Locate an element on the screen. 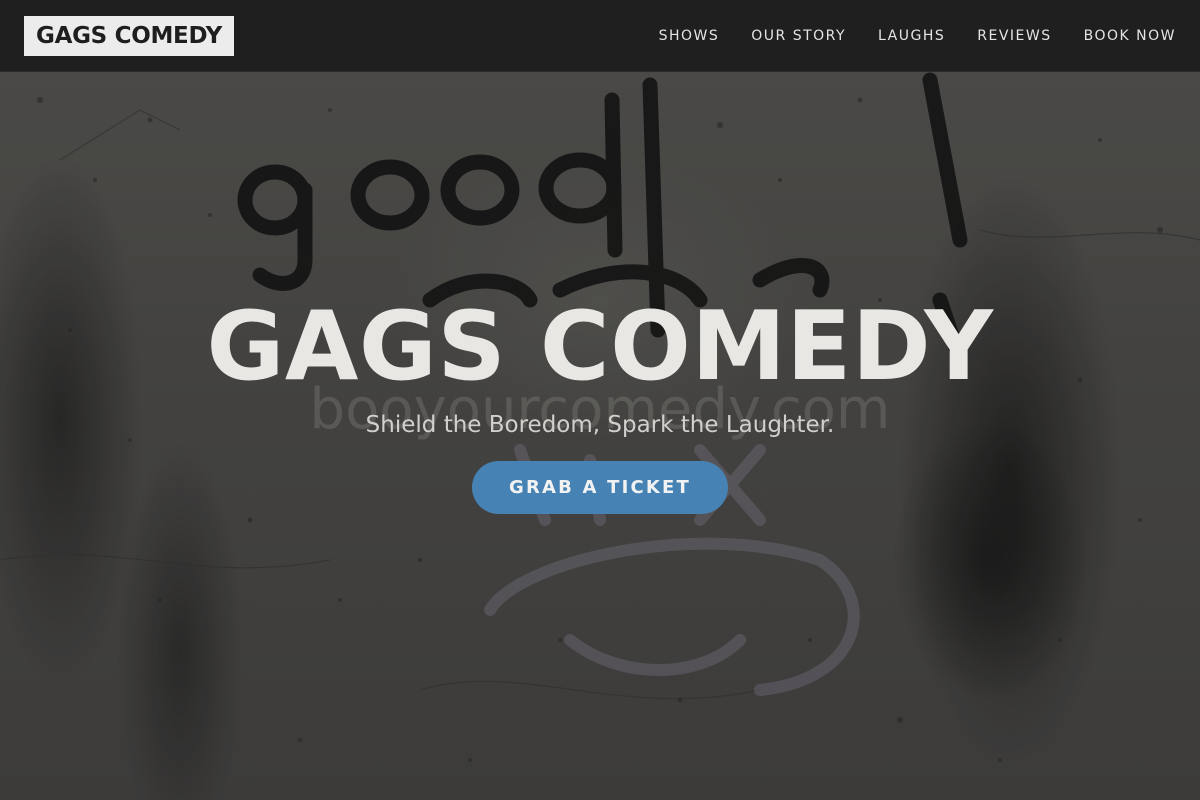 This screenshot has width=1200, height=800. nav-link-laughs: LAUGHS is located at coordinates (911, 36).